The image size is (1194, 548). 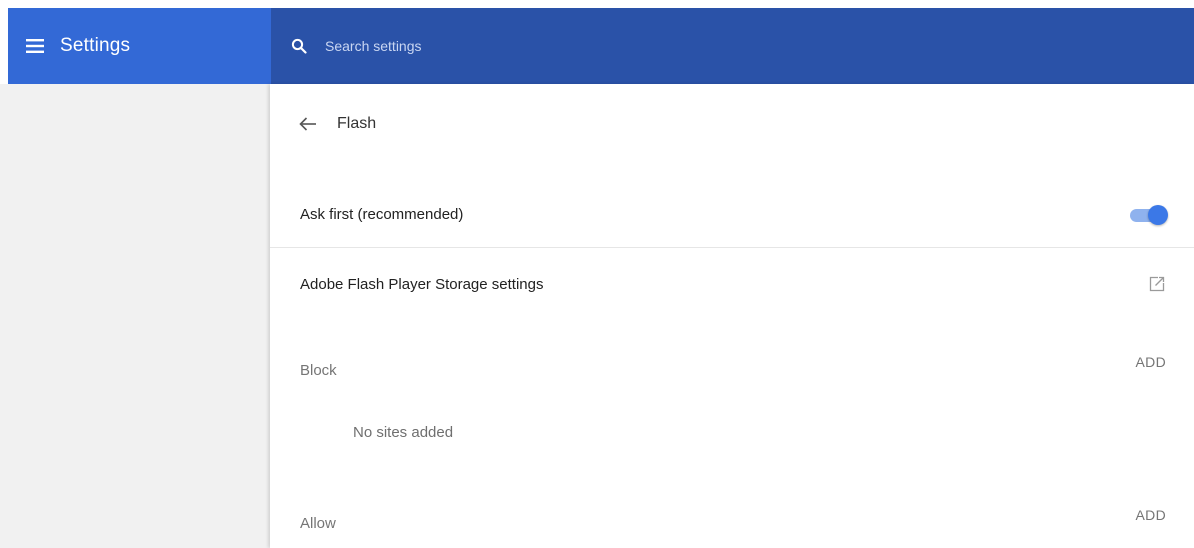 I want to click on search-bar, so click(x=732, y=46).